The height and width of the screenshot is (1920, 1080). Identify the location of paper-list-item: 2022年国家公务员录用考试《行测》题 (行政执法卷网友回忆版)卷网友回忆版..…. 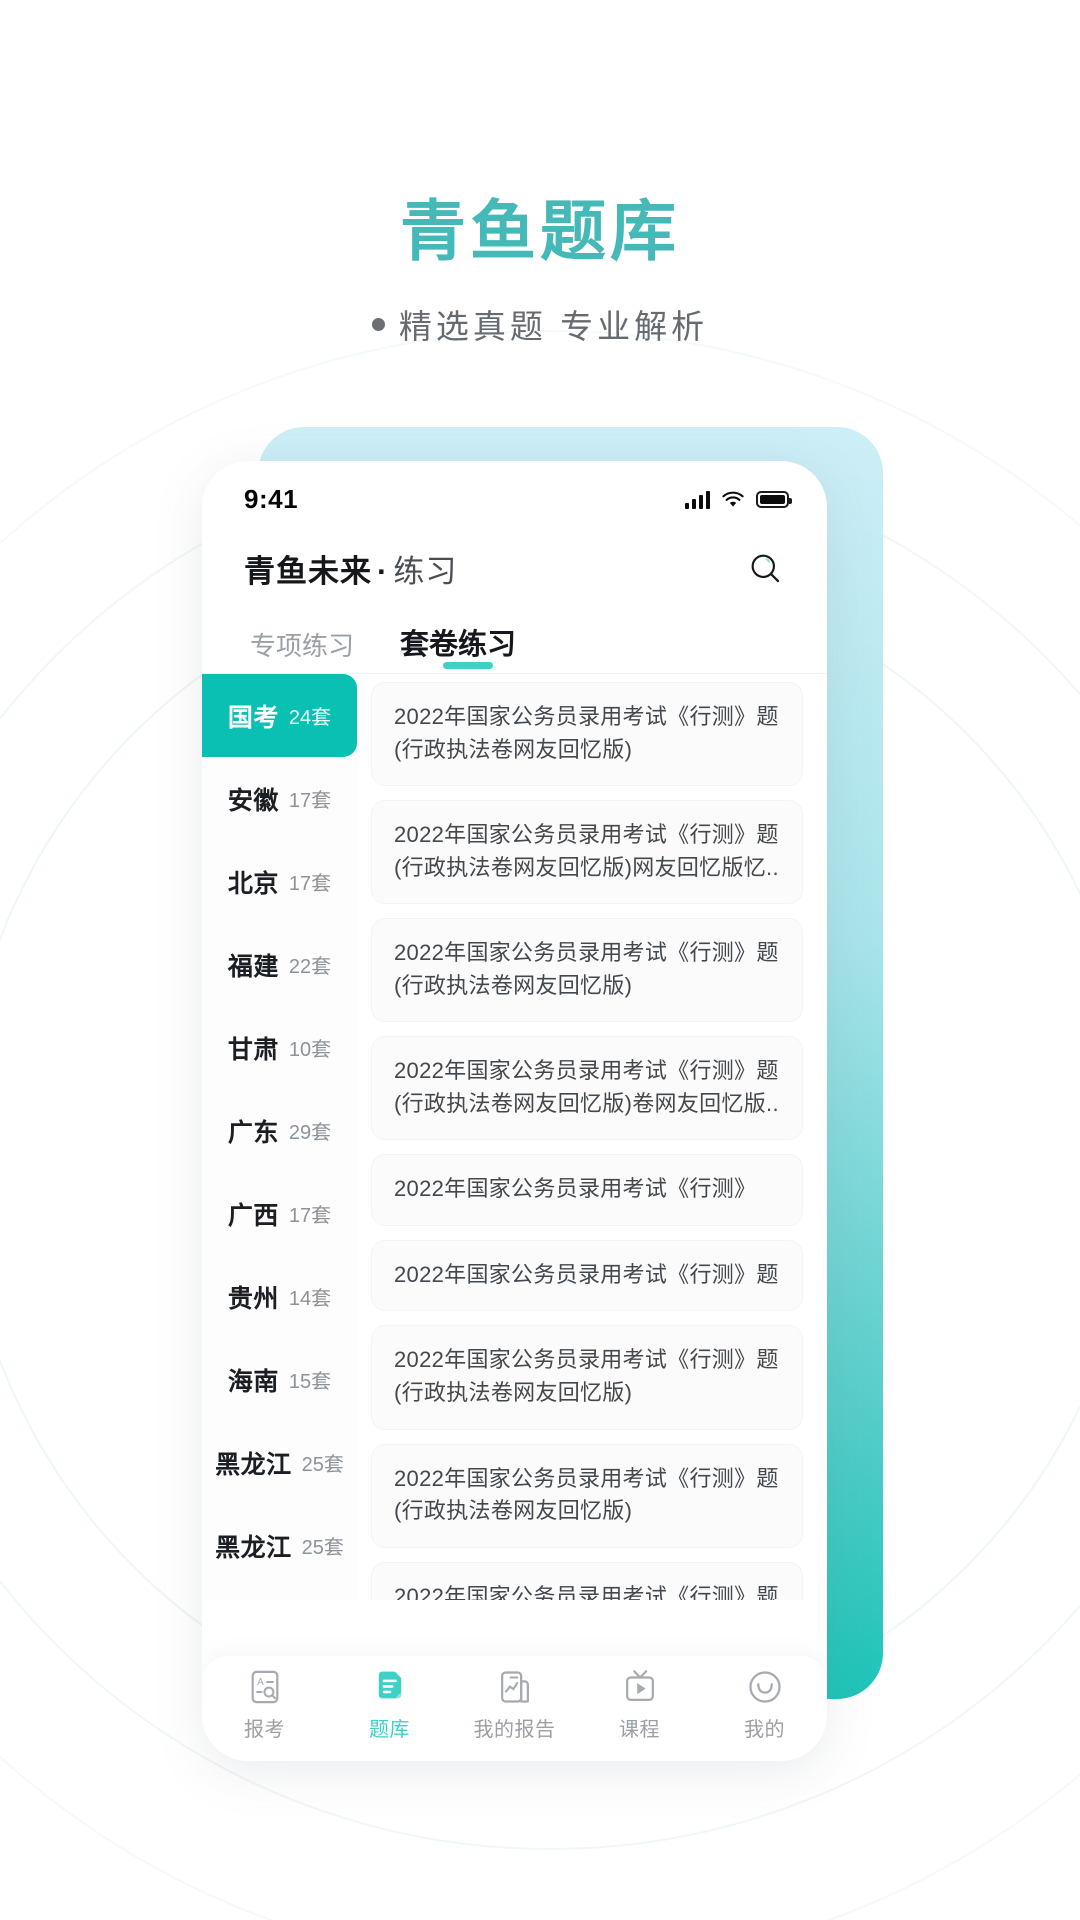
(587, 1088).